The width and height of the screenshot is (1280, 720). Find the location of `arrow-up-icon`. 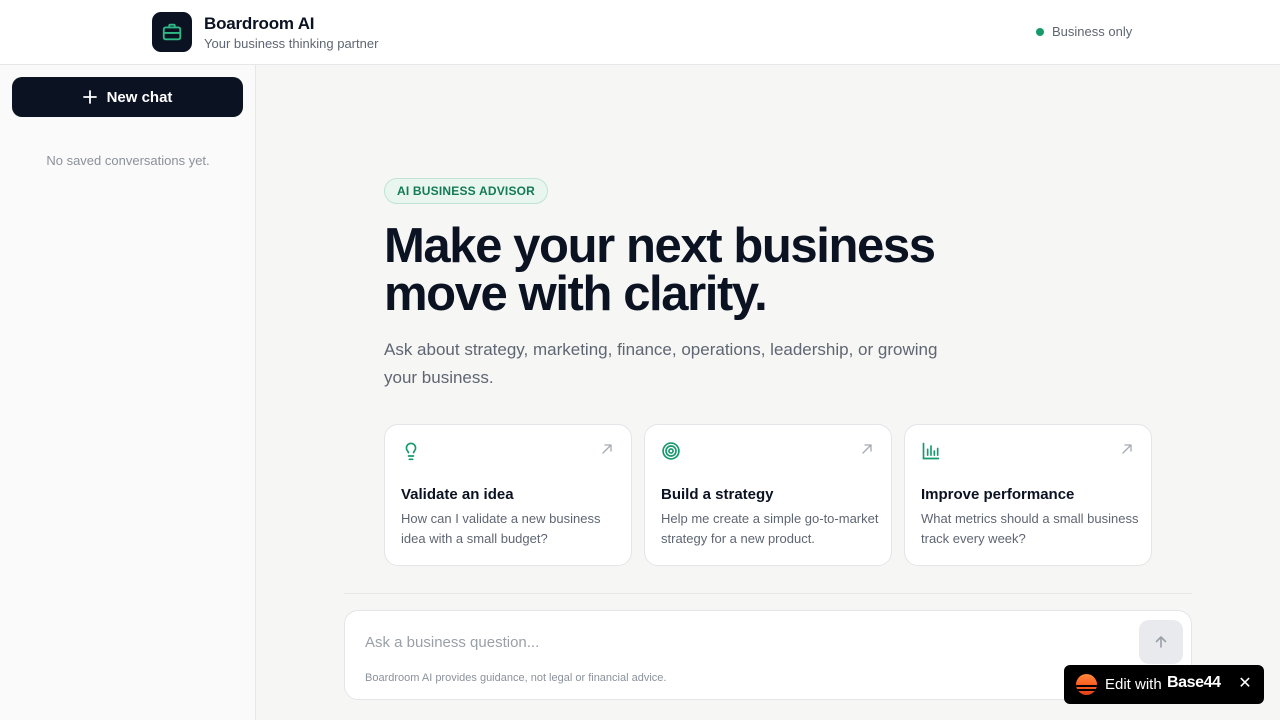

arrow-up-icon is located at coordinates (1161, 642).